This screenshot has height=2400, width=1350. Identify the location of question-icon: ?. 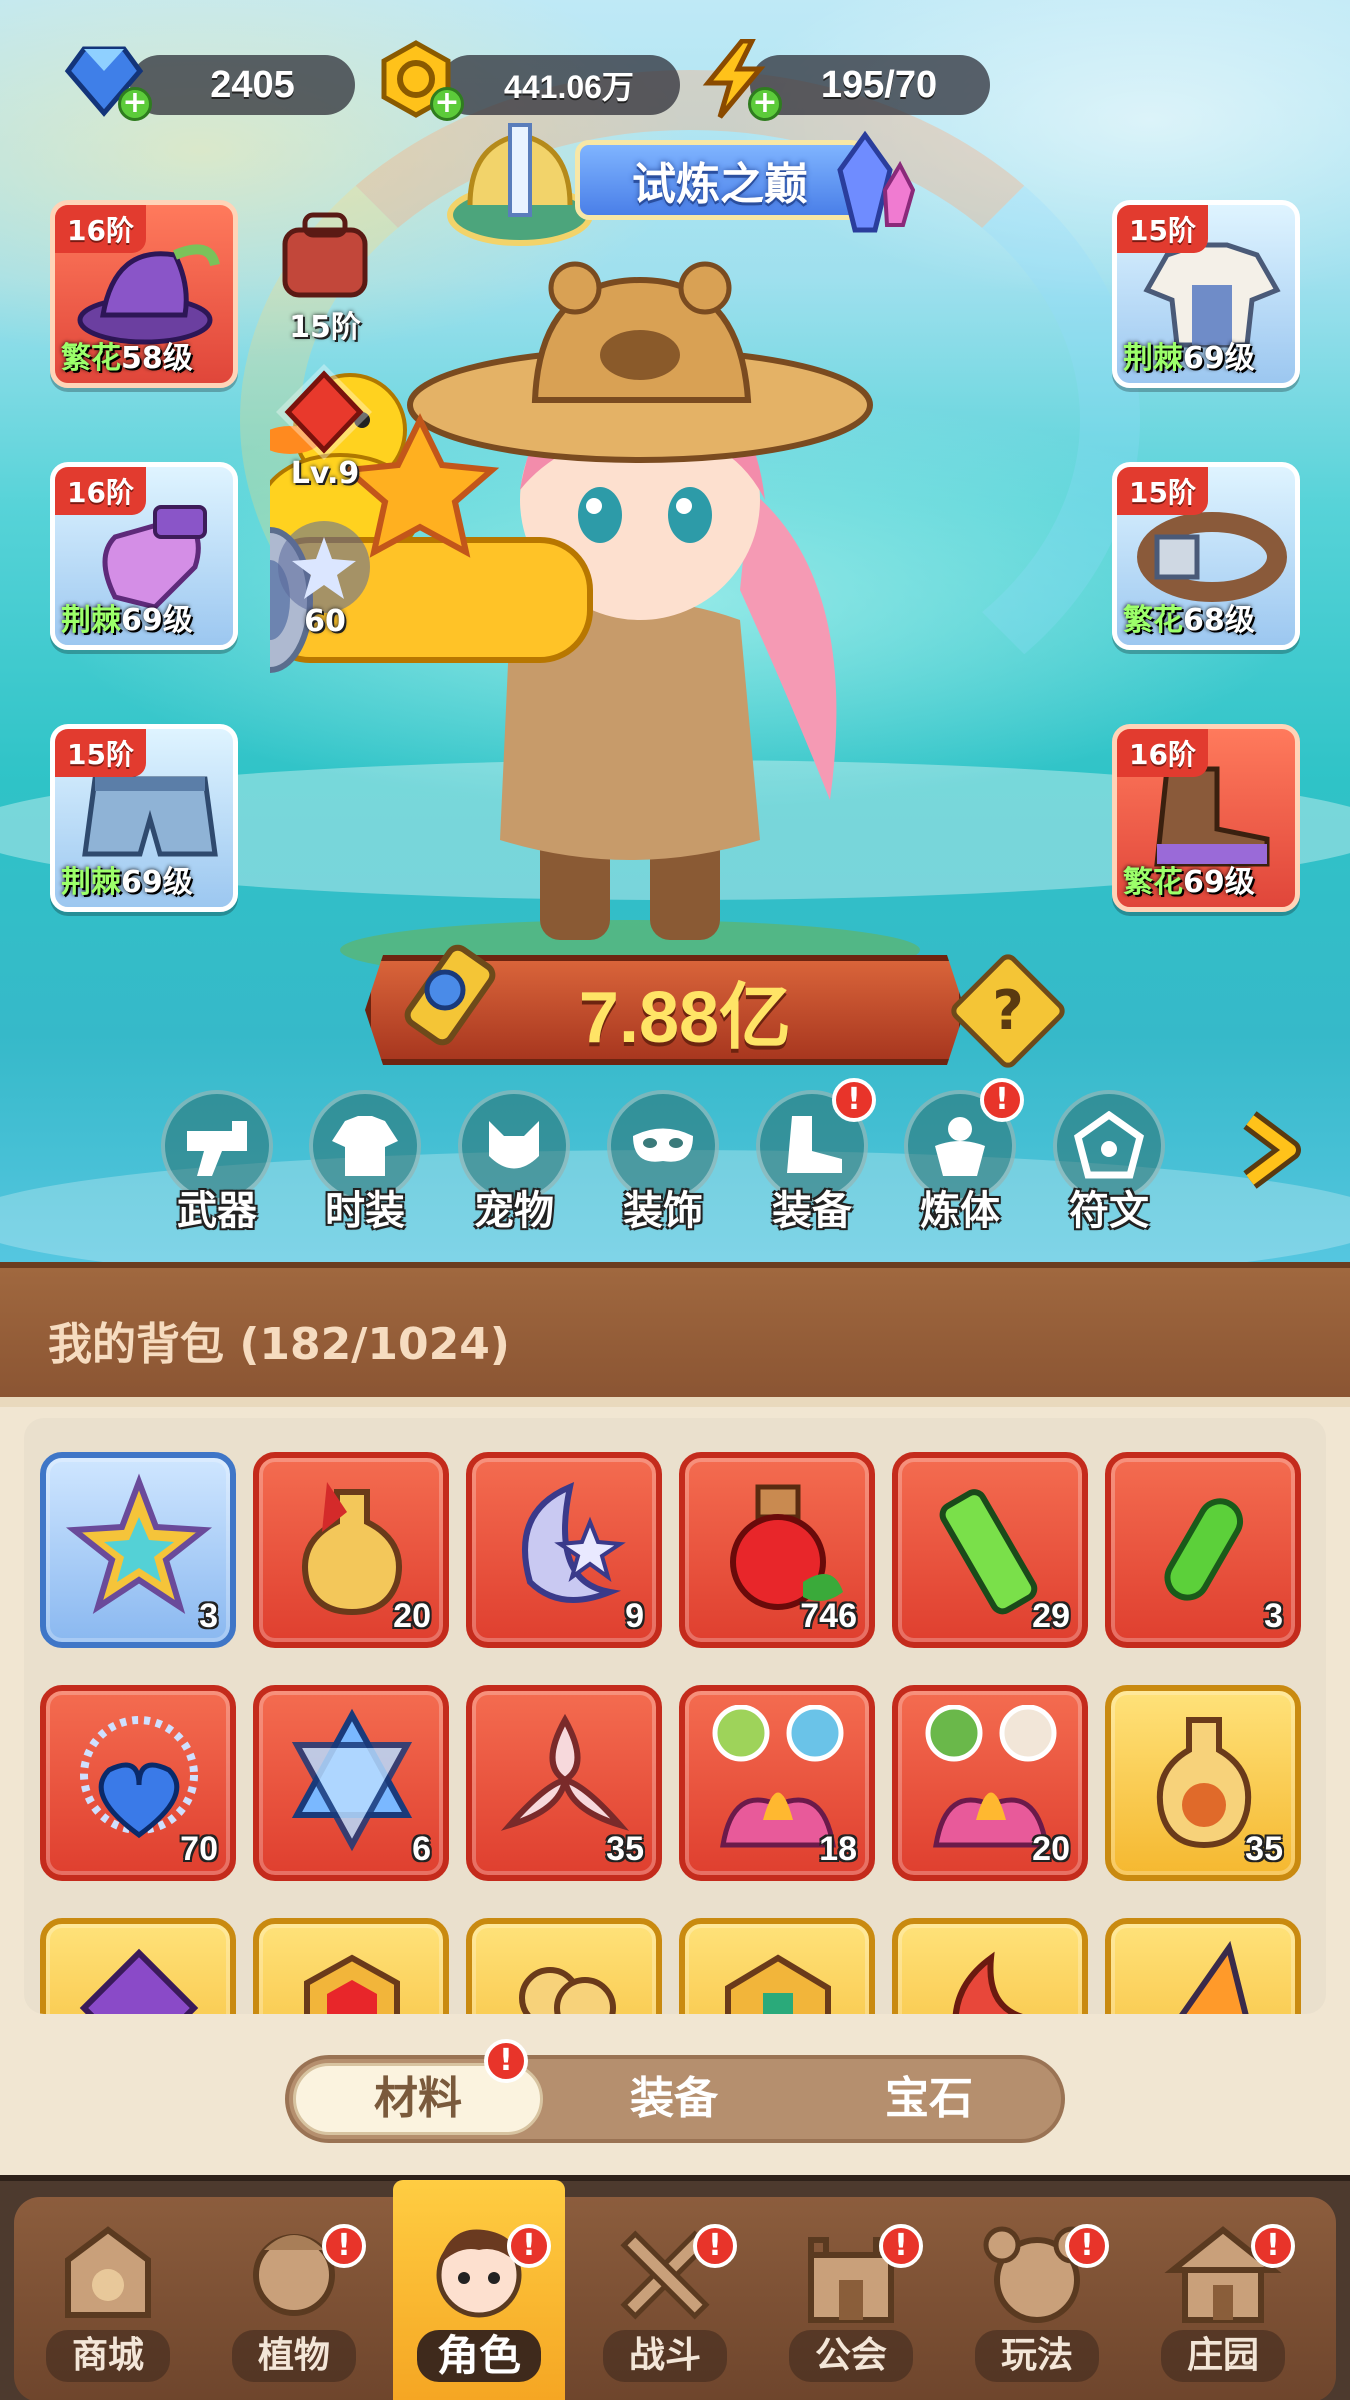
(1008, 1010).